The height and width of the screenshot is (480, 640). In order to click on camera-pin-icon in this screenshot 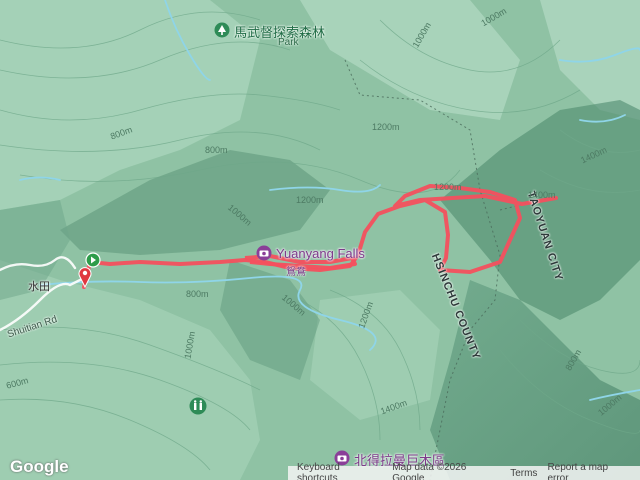, I will do `click(264, 253)`.